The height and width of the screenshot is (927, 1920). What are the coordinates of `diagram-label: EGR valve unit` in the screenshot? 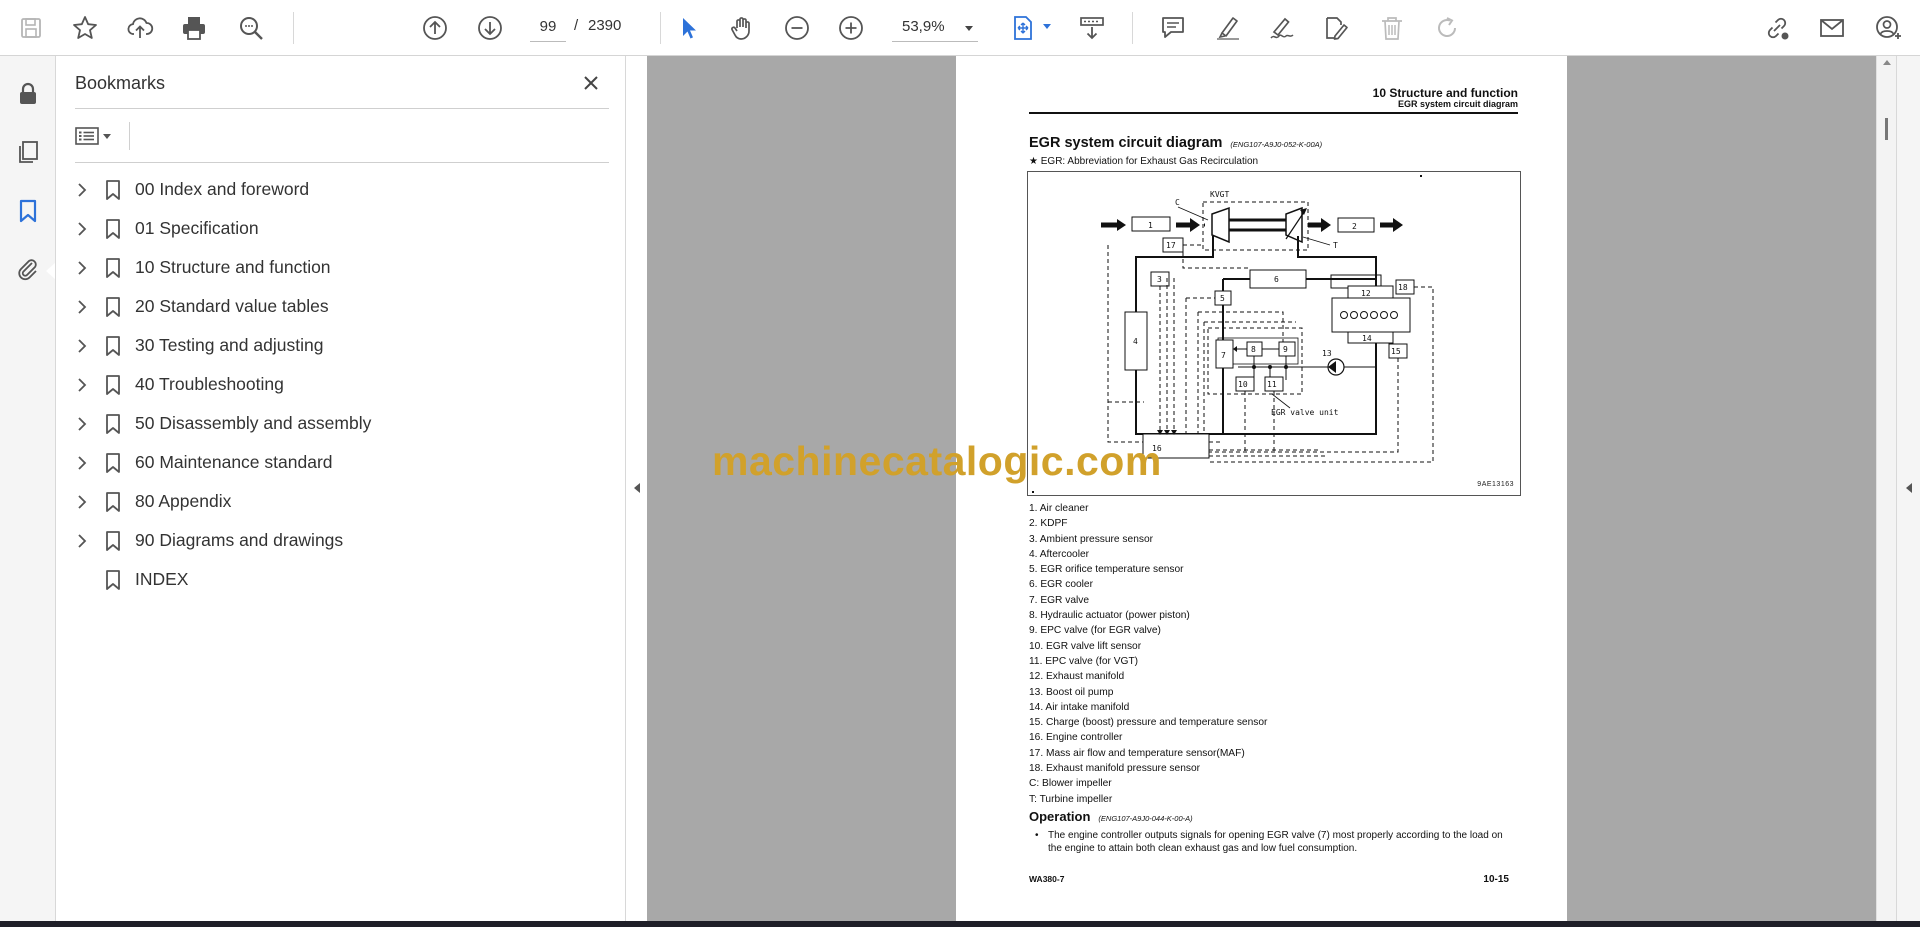 It's located at (1305, 412).